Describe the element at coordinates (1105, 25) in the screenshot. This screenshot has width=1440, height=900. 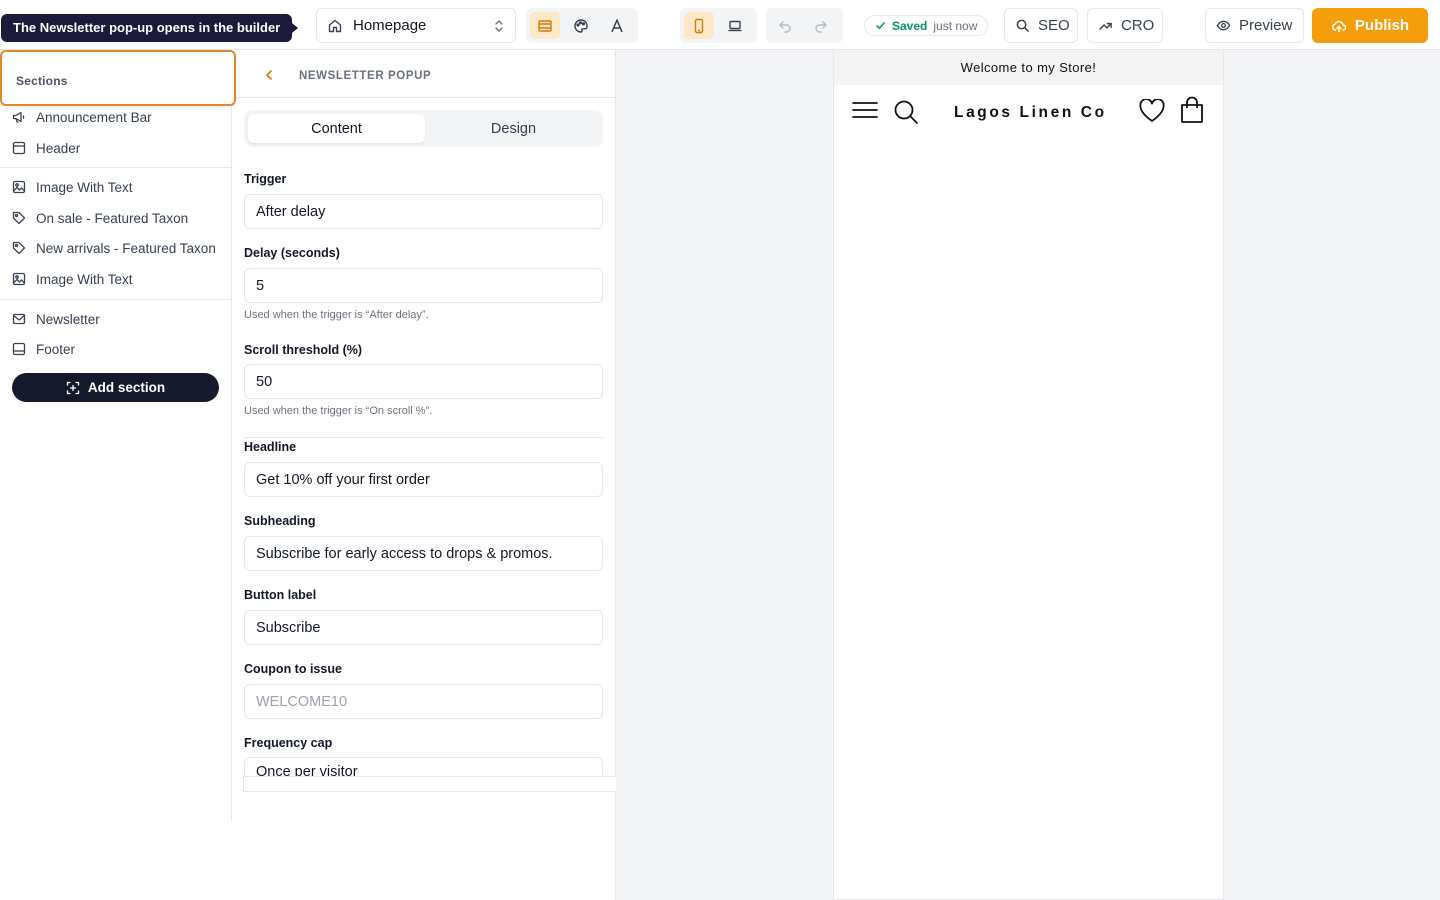
I see `trending-up-icon` at that location.